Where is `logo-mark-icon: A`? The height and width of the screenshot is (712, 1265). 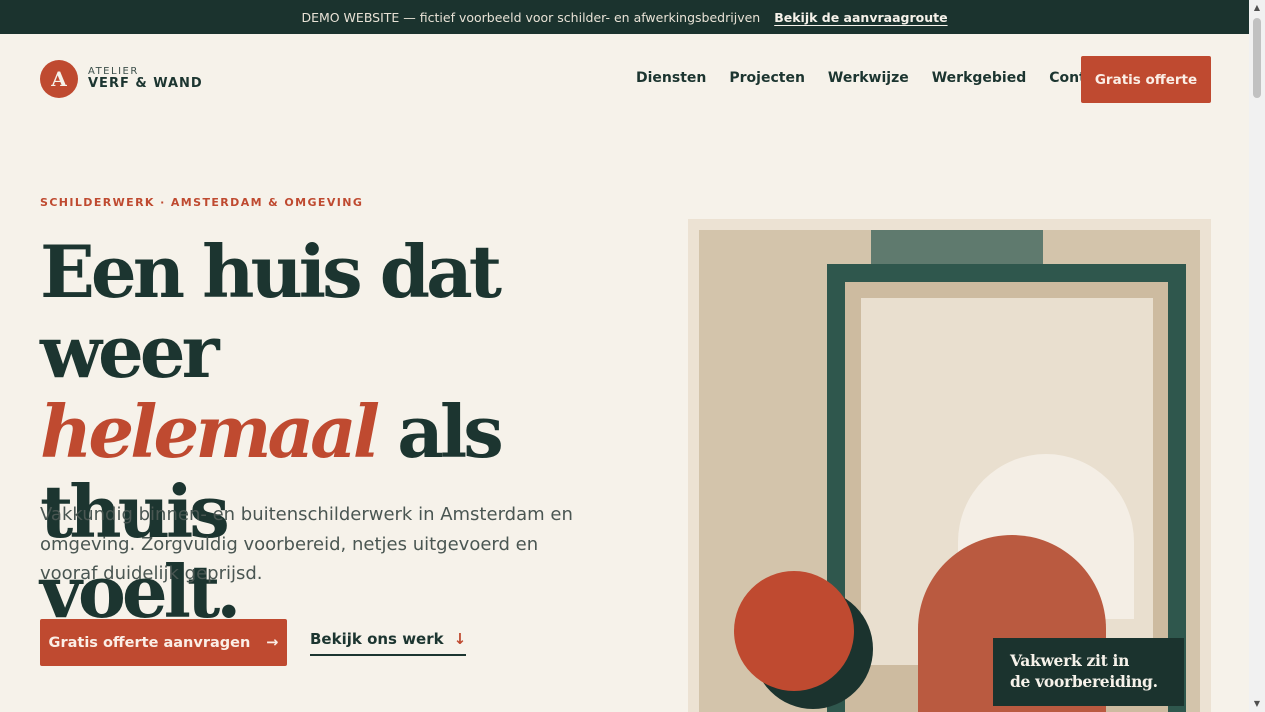 logo-mark-icon: A is located at coordinates (59, 79).